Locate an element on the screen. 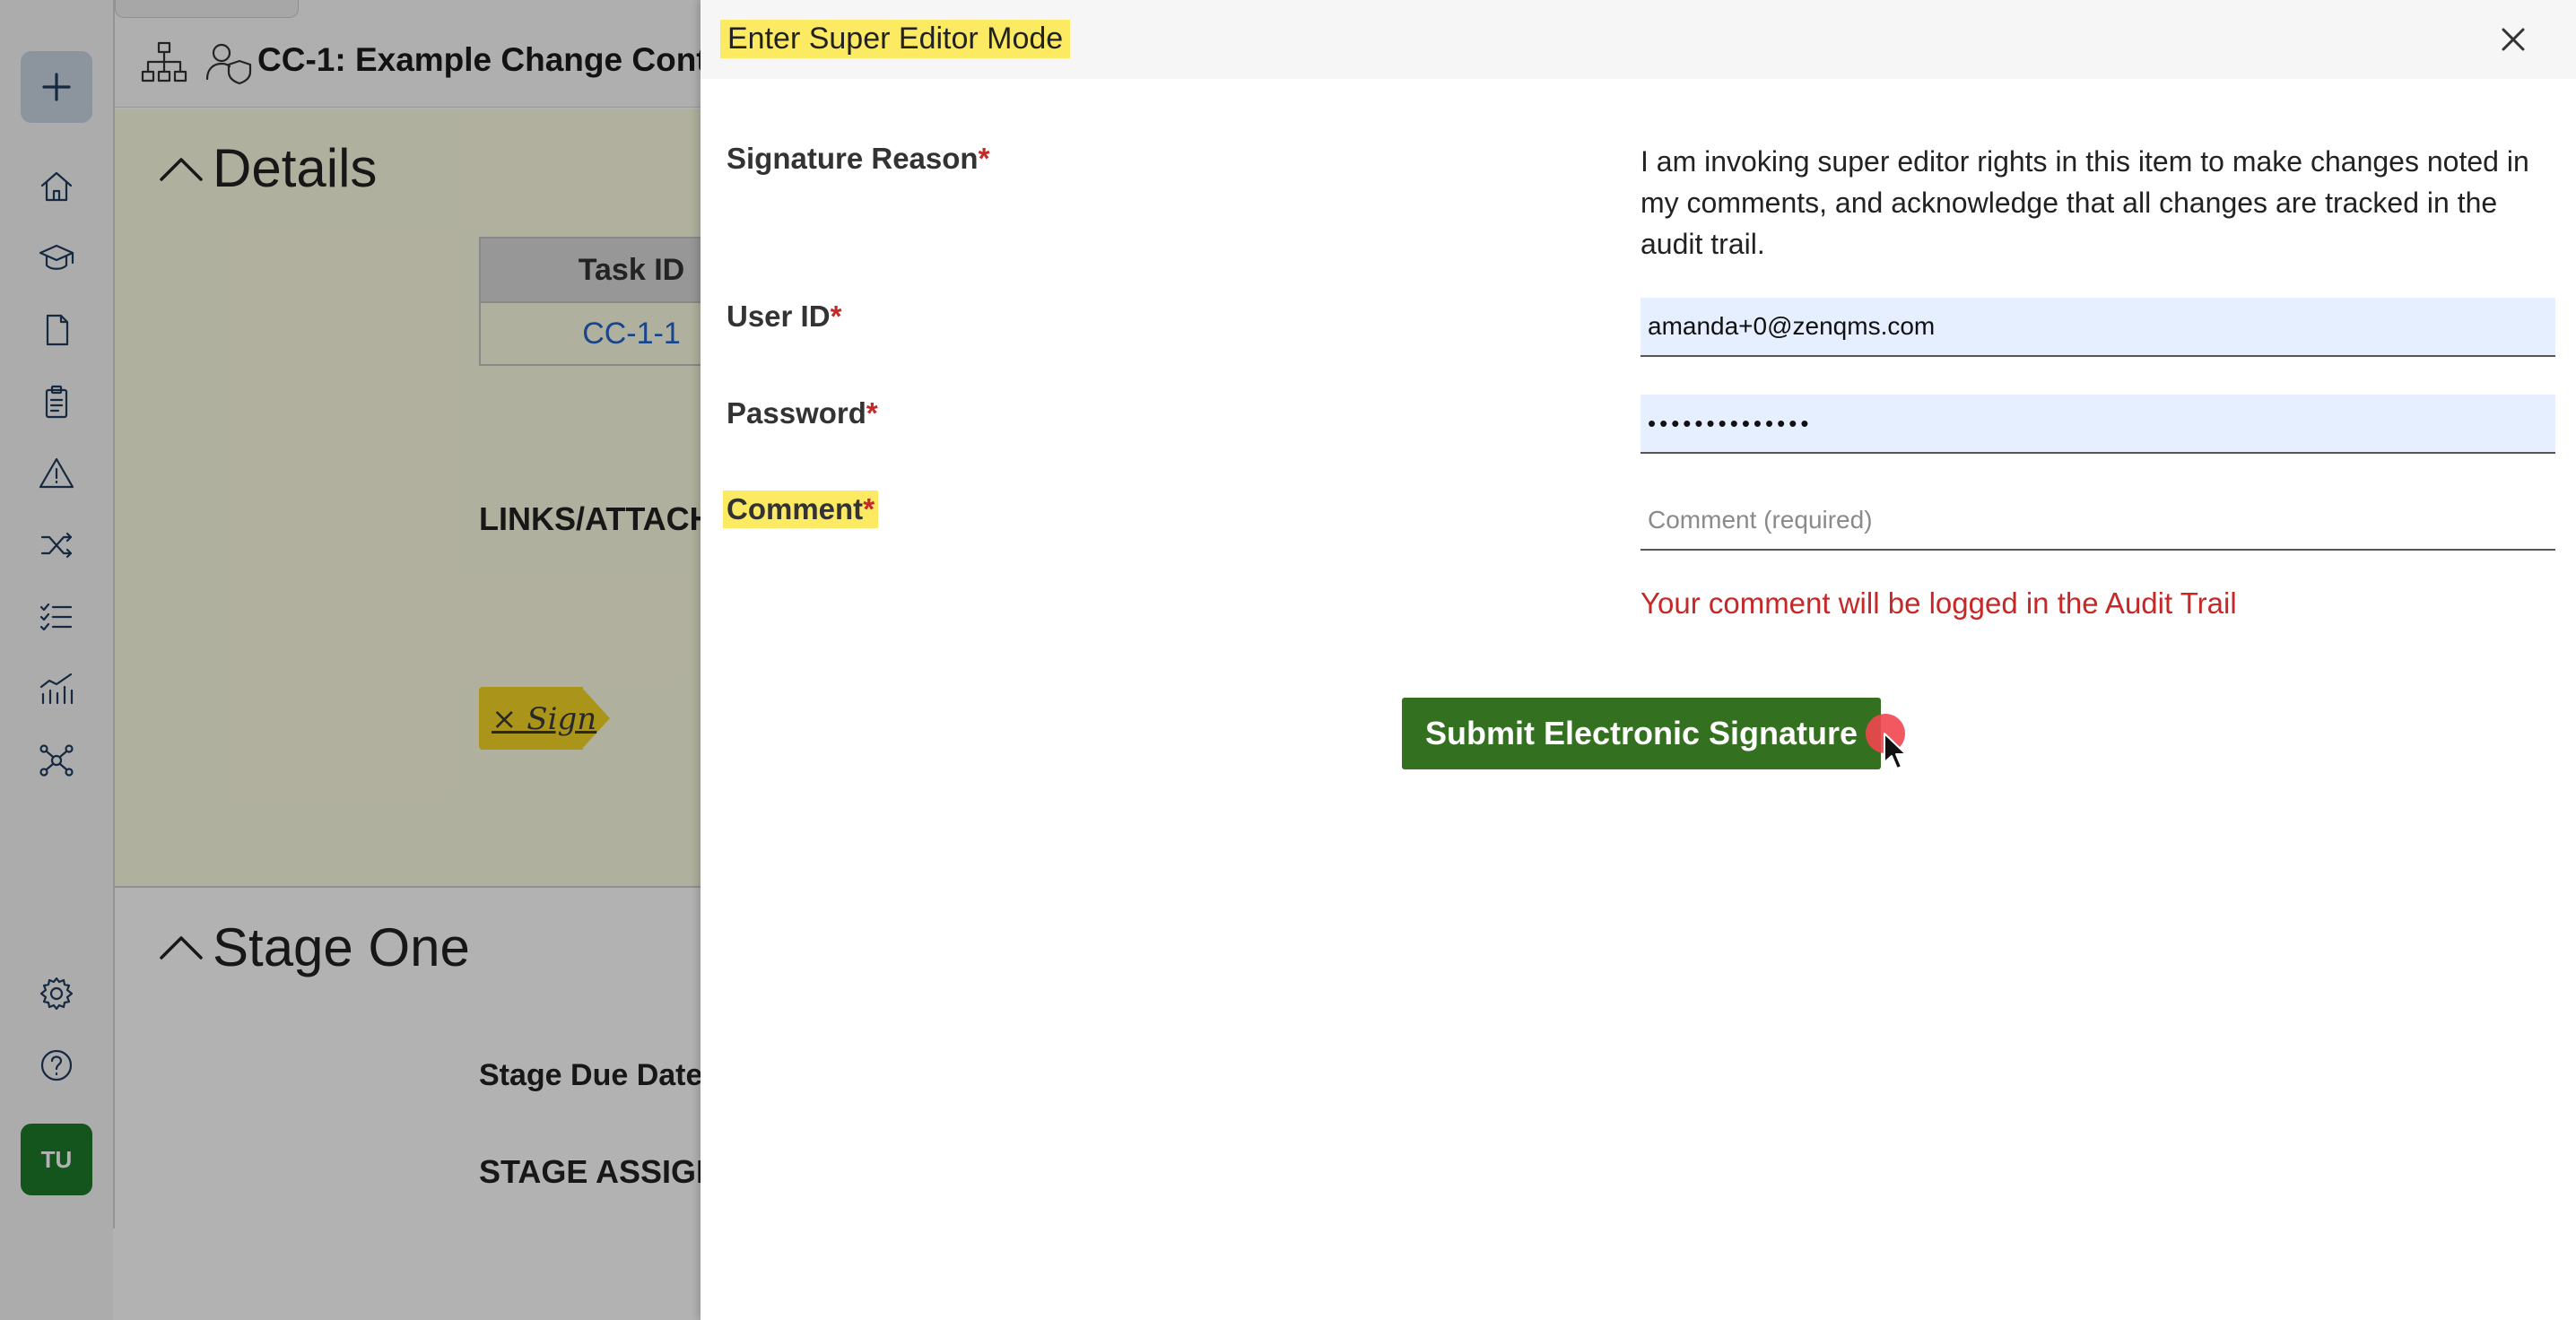 This screenshot has height=1320, width=2576. signature-reason-label: Signature Reason* is located at coordinates (858, 158).